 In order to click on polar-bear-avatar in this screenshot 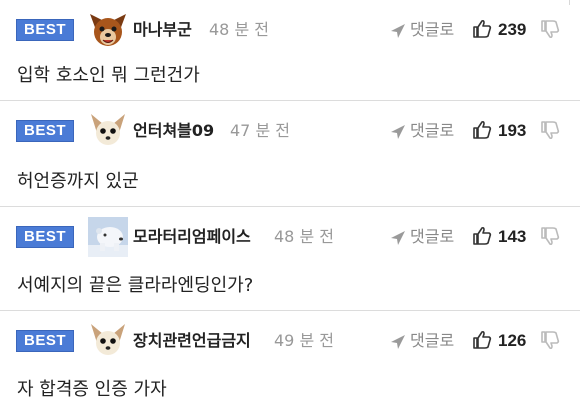, I will do `click(108, 237)`.